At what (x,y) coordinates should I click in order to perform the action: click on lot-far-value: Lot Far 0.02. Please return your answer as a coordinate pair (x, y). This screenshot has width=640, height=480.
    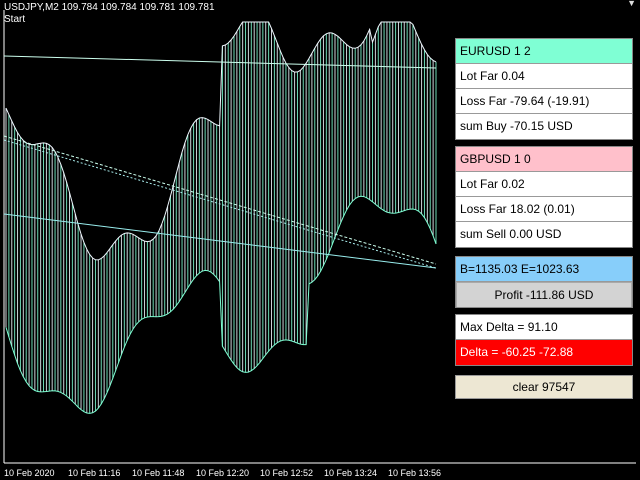
    Looking at the image, I should click on (544, 184).